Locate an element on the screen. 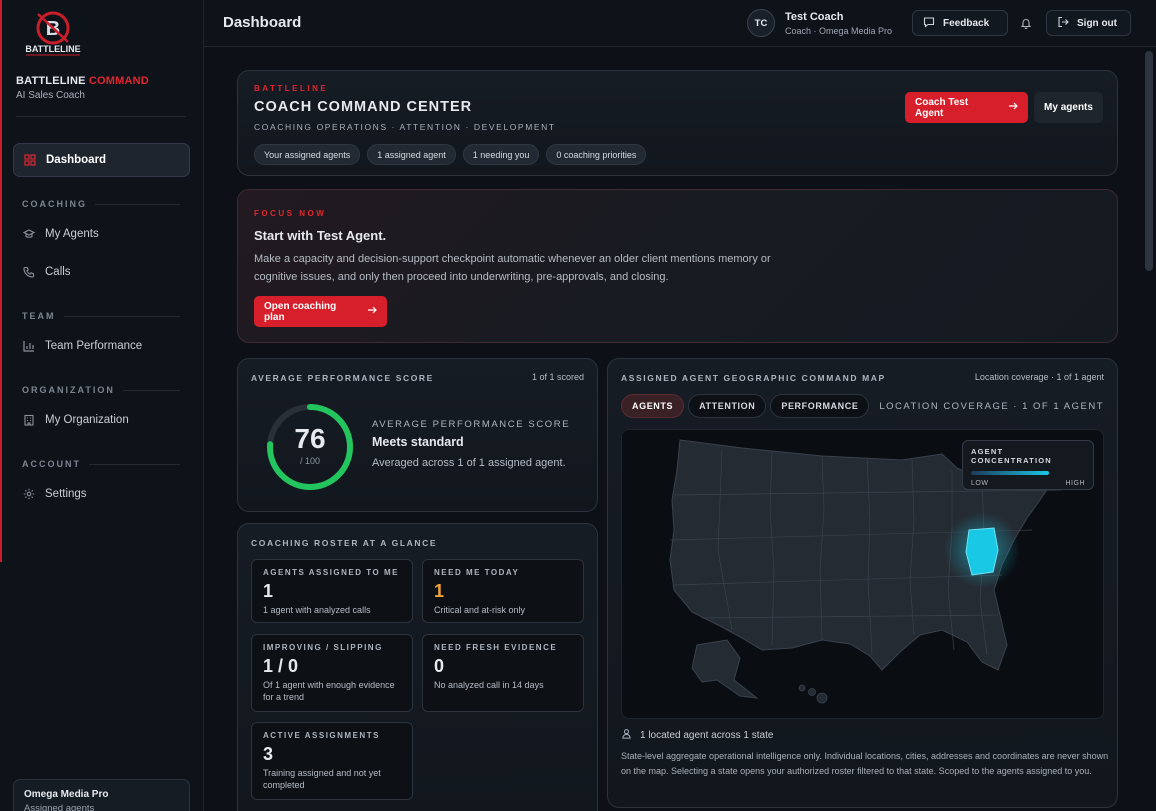  legend-high: HIGH is located at coordinates (1075, 483).